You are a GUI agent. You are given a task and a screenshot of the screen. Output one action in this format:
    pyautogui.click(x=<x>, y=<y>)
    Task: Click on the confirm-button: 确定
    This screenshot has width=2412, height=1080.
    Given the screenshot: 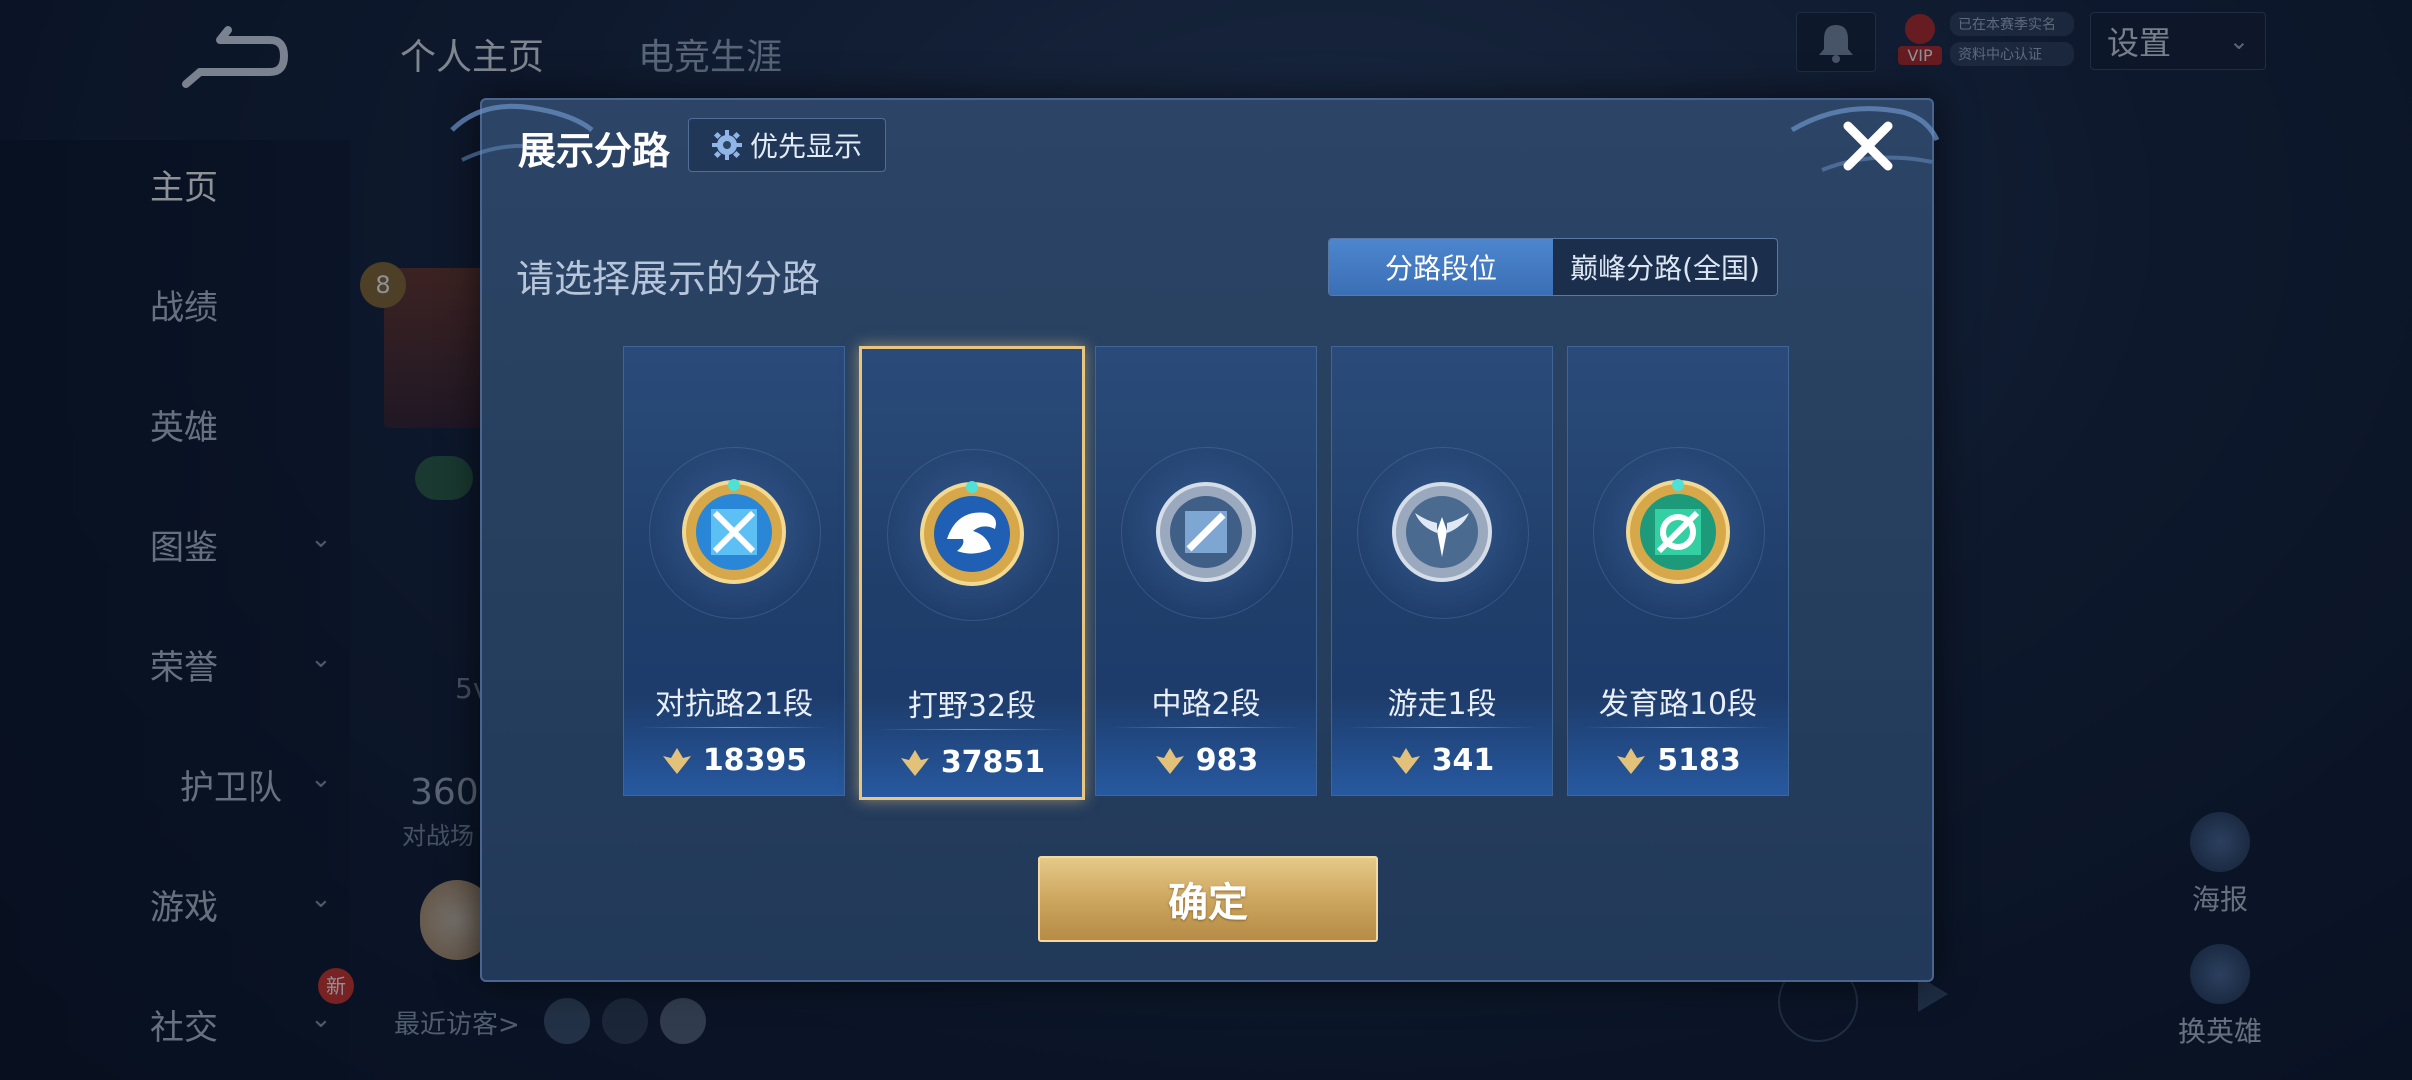 What is the action you would take?
    pyautogui.click(x=1208, y=899)
    